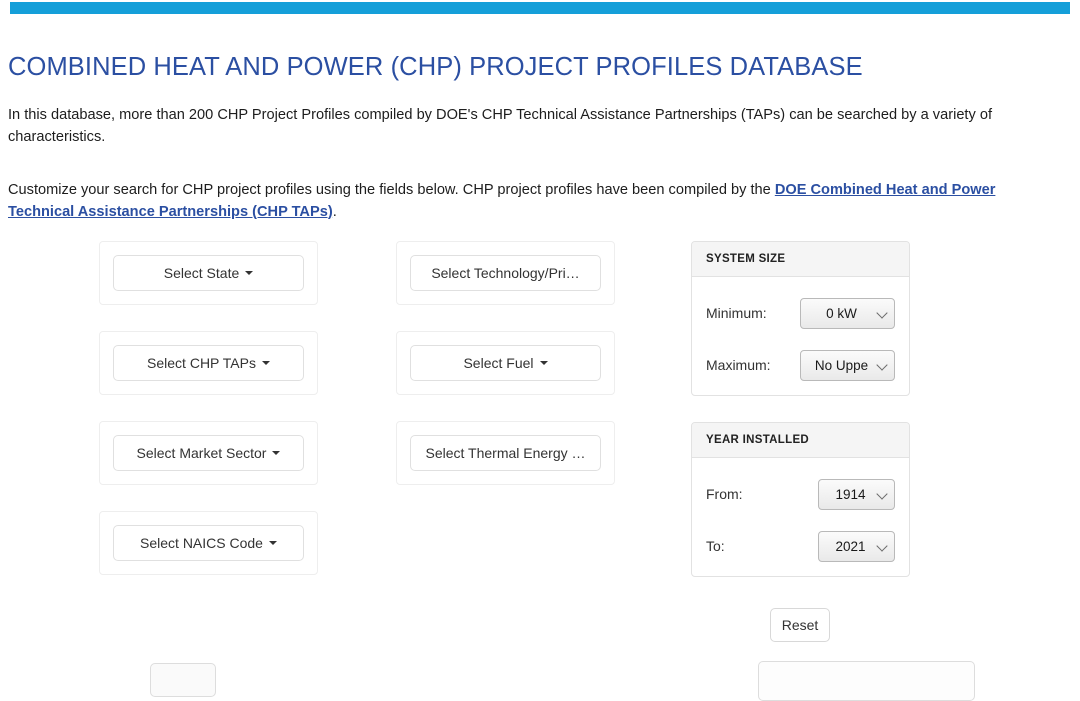  I want to click on year-installed-panel-body: From: 1914 To: 2021, so click(800, 515).